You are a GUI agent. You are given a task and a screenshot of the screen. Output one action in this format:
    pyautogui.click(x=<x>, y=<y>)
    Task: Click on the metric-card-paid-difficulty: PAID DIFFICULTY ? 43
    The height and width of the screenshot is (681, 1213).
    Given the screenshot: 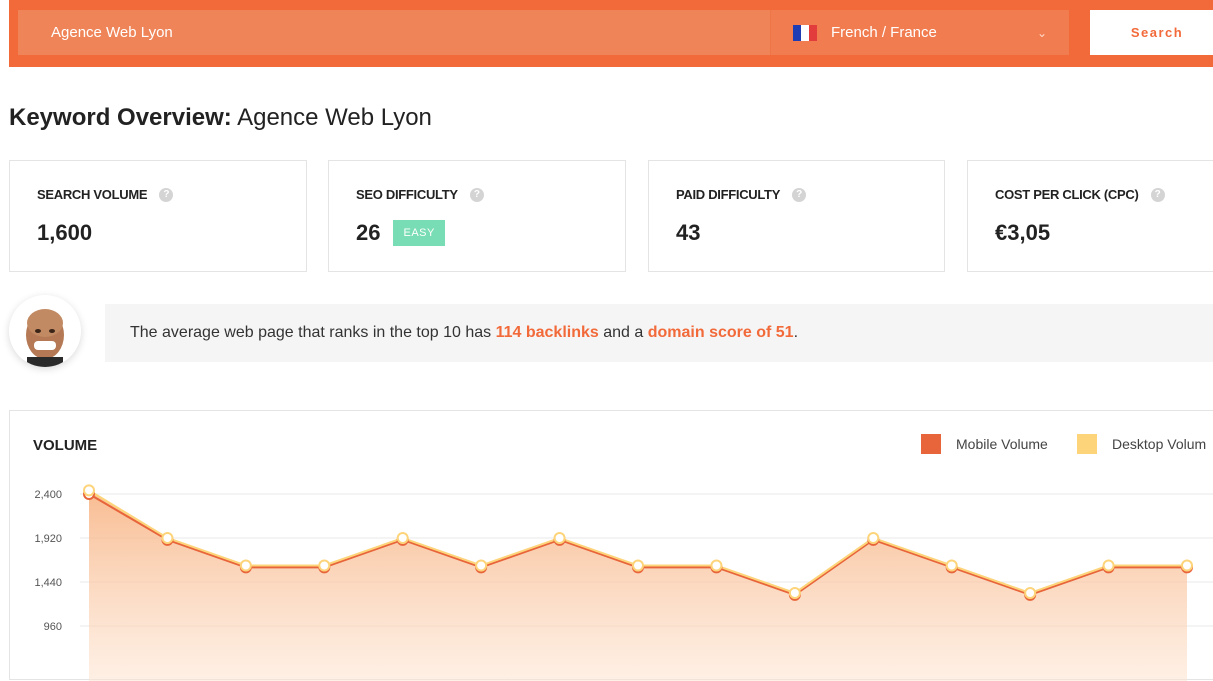 What is the action you would take?
    pyautogui.click(x=796, y=216)
    